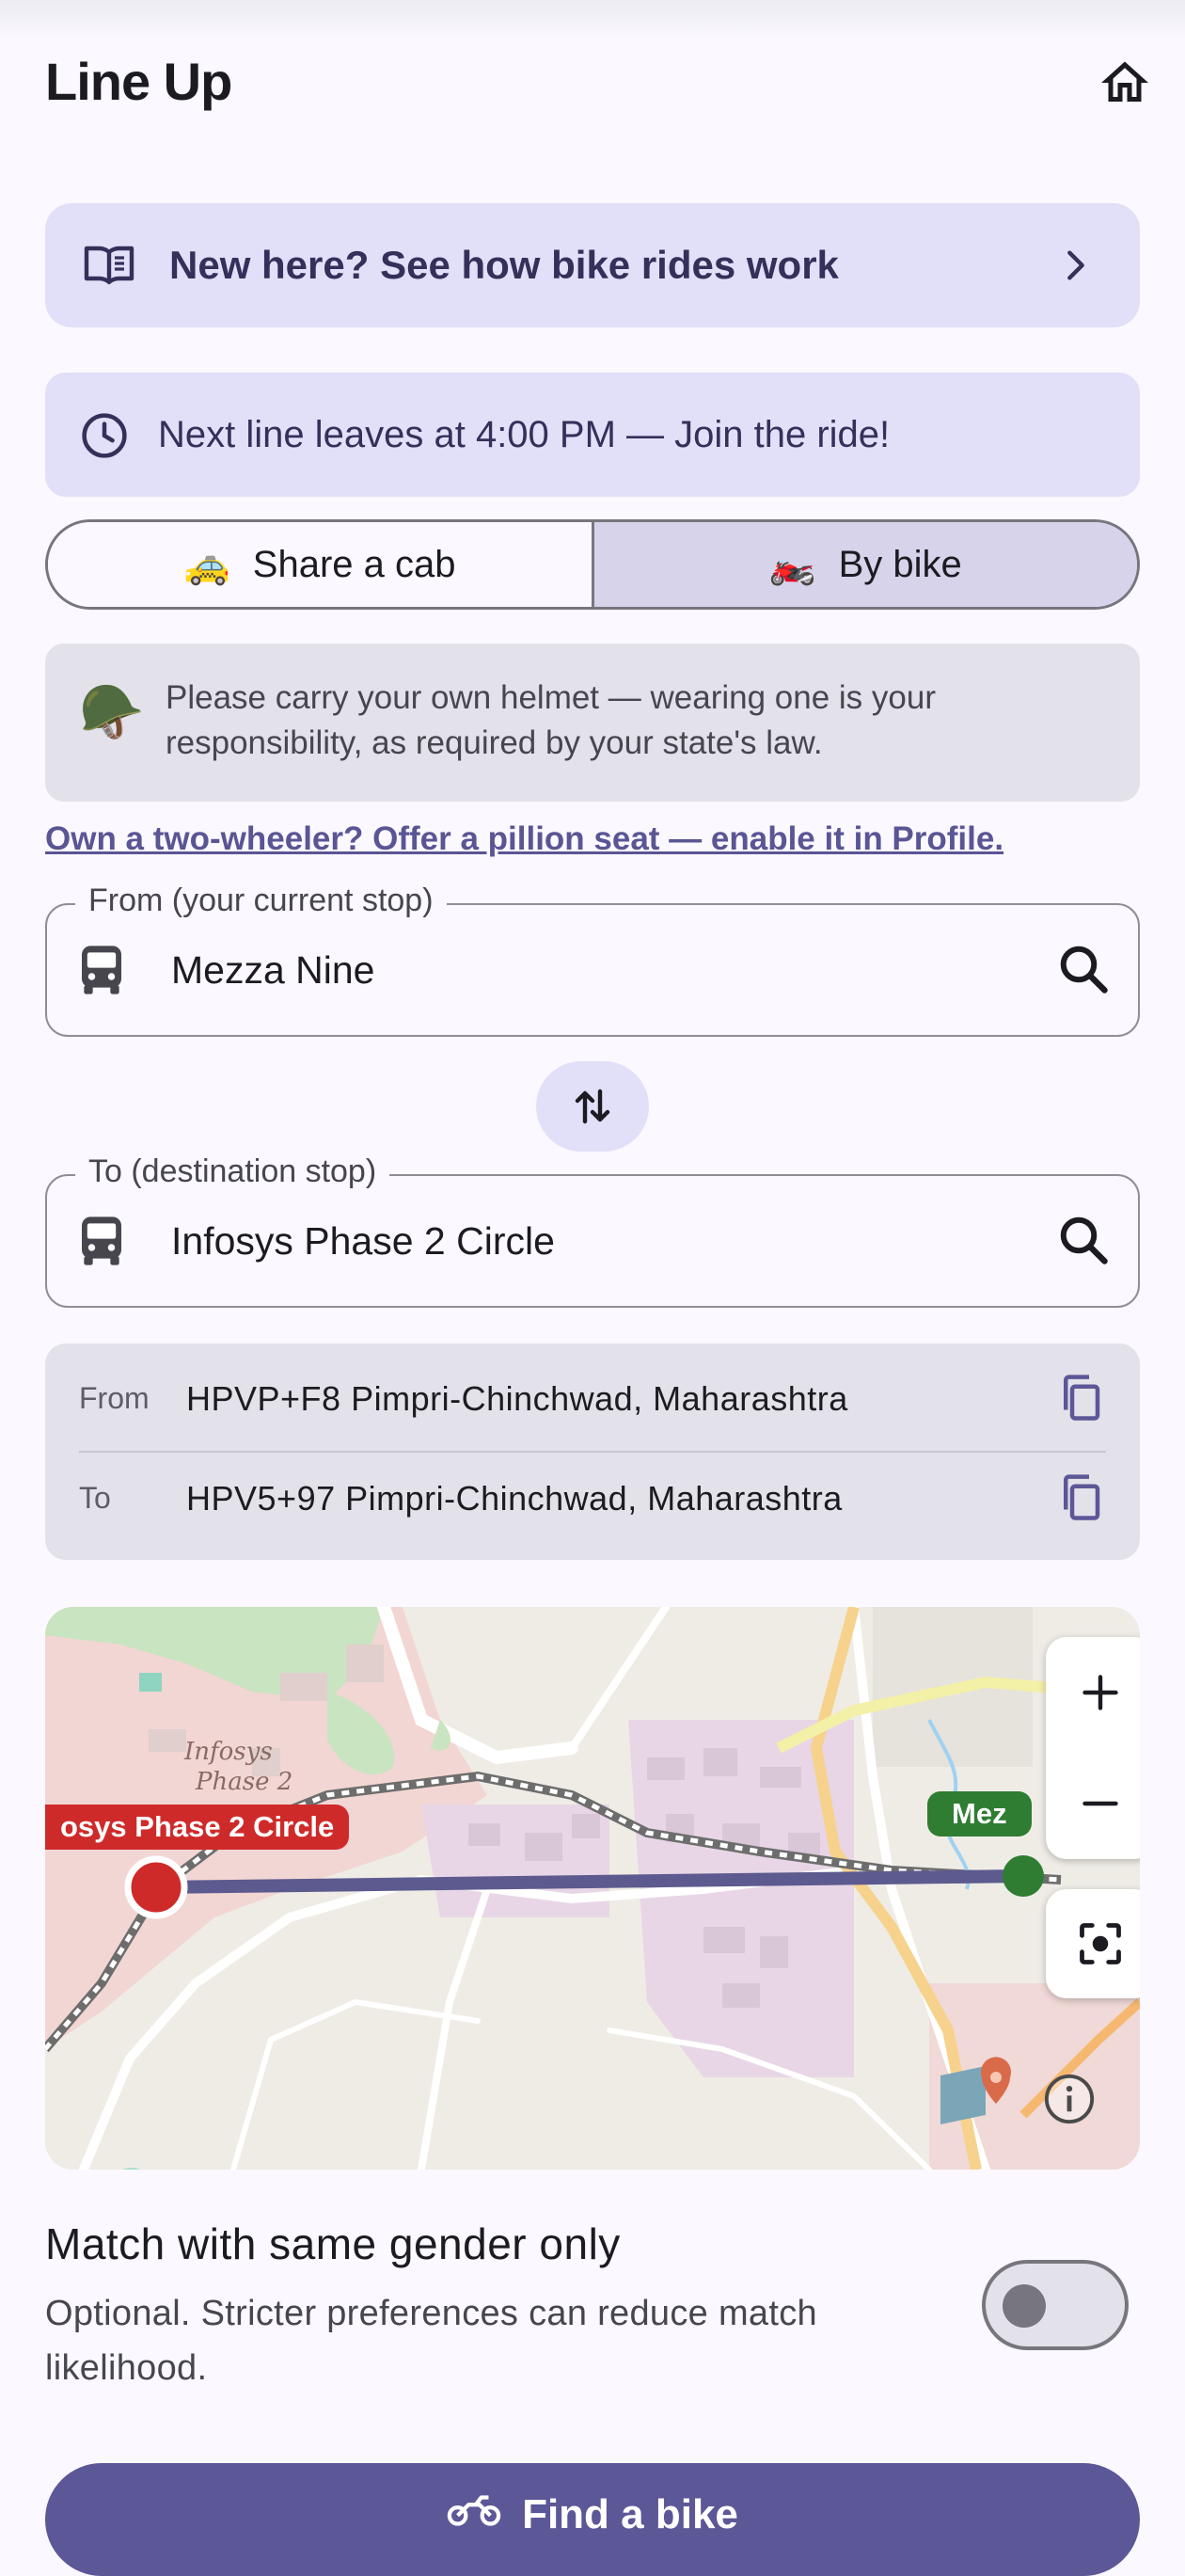 The height and width of the screenshot is (2576, 1185). What do you see at coordinates (630, 2514) in the screenshot?
I see `find-bike-label: Find a bike` at bounding box center [630, 2514].